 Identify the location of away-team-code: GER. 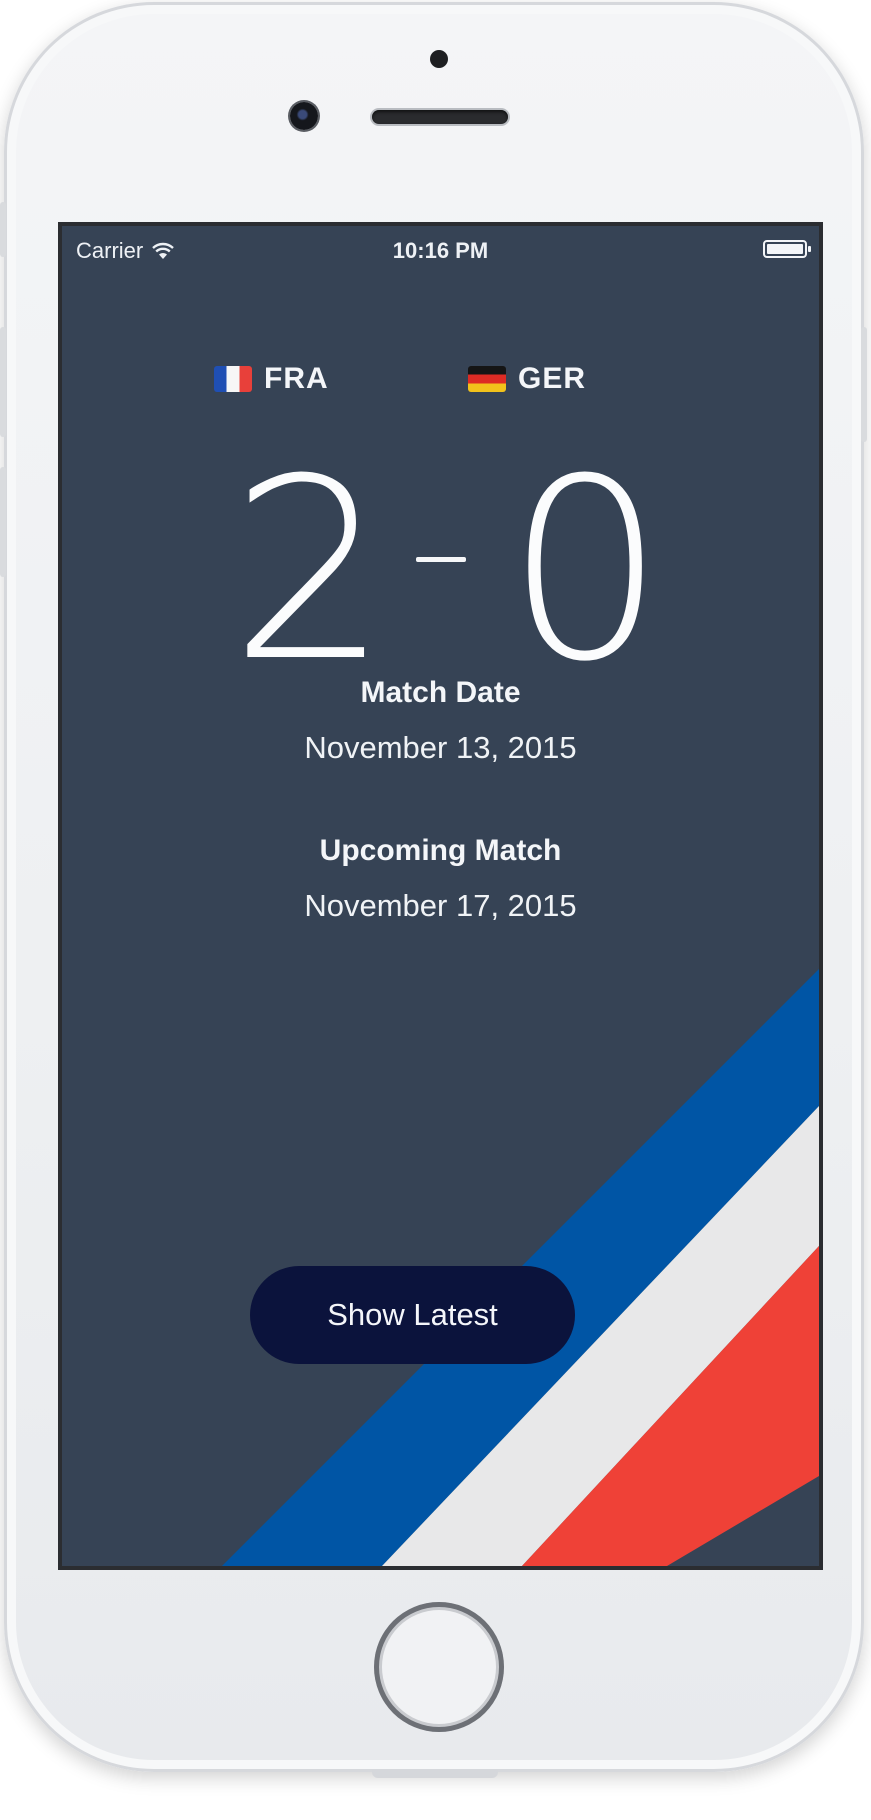
(552, 378).